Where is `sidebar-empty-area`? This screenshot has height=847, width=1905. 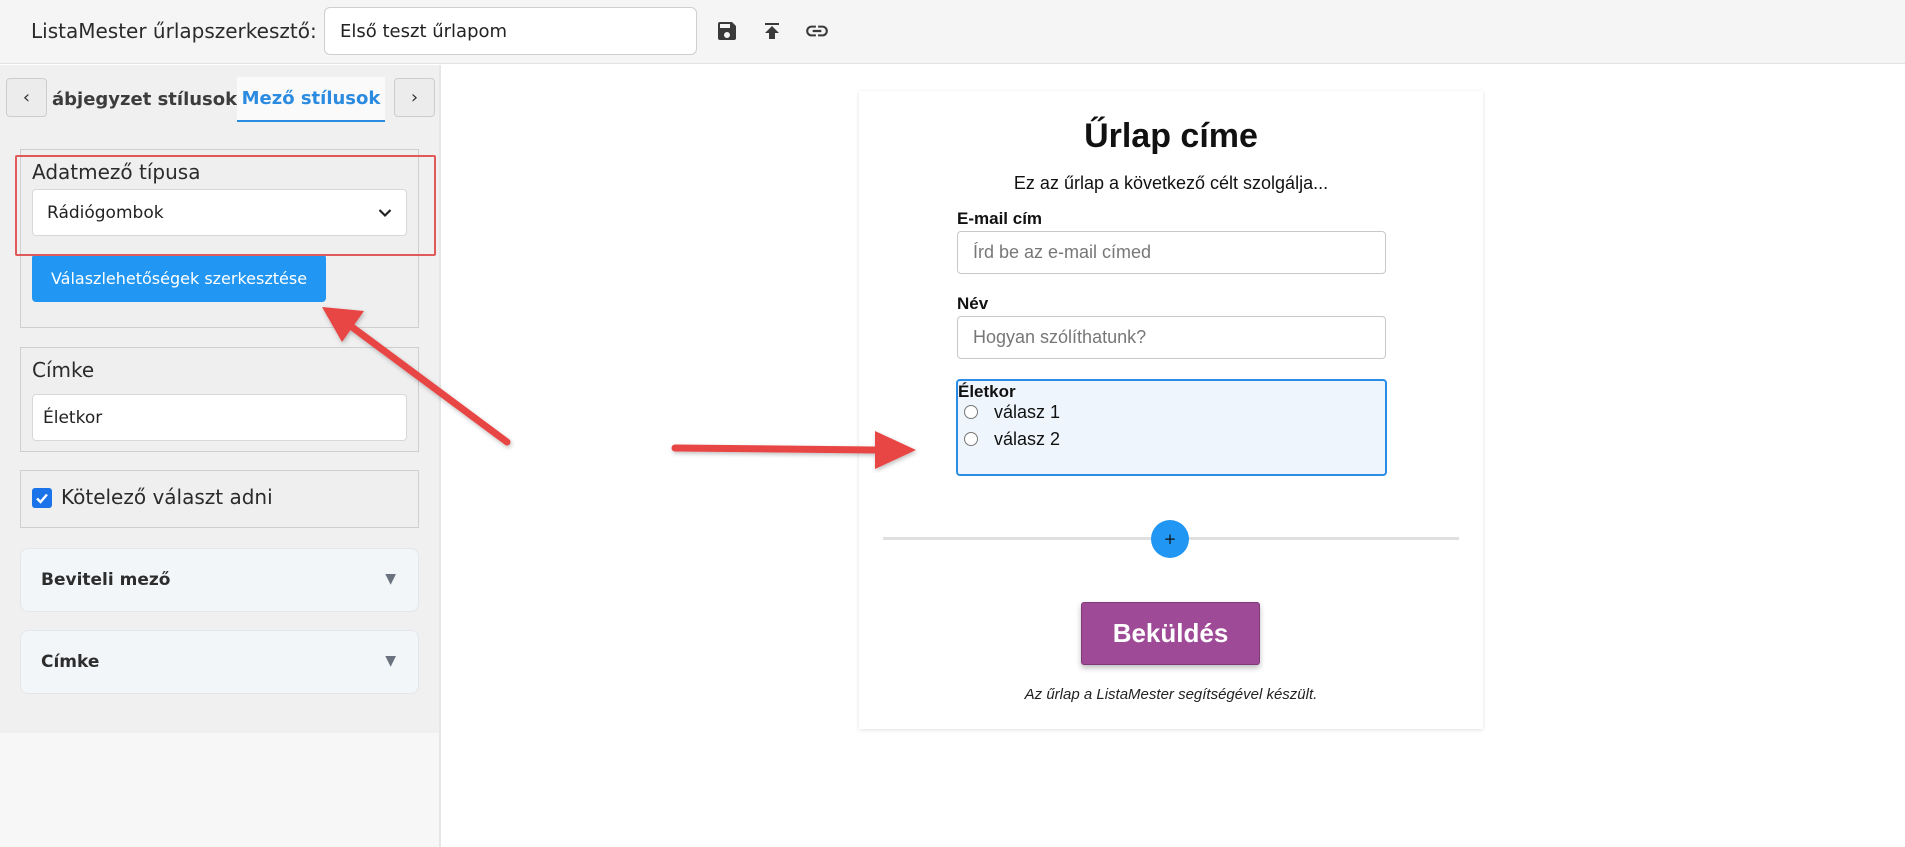
sidebar-empty-area is located at coordinates (219, 790).